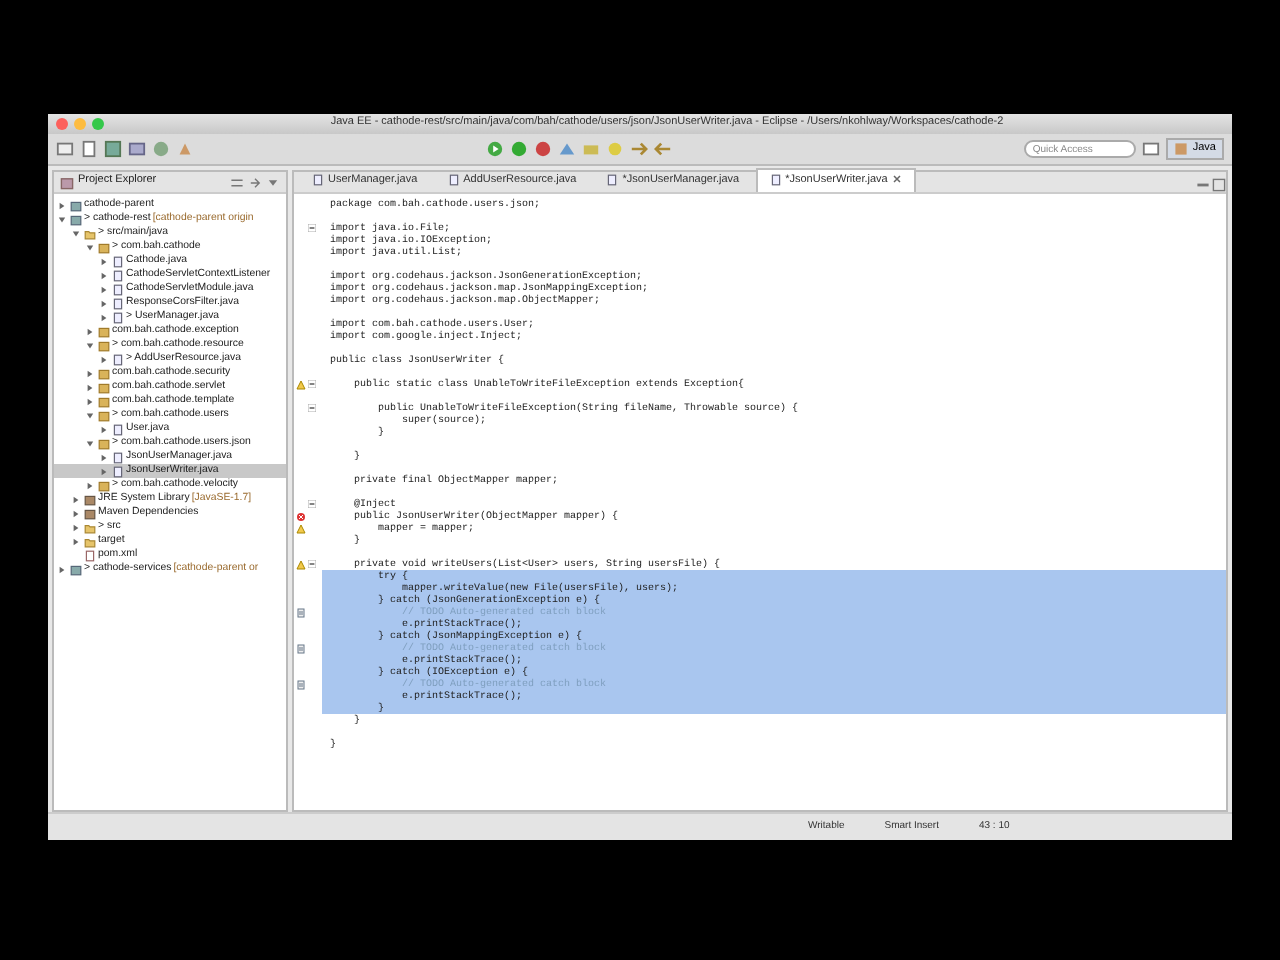  What do you see at coordinates (495, 149) in the screenshot?
I see `run-icon` at bounding box center [495, 149].